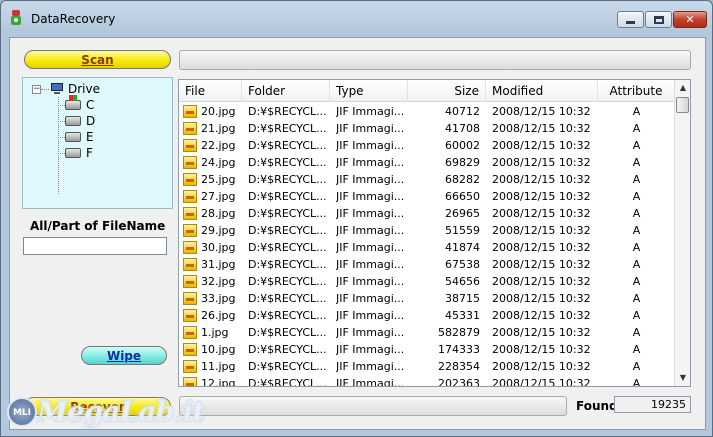  I want to click on minimize-button, so click(630, 19).